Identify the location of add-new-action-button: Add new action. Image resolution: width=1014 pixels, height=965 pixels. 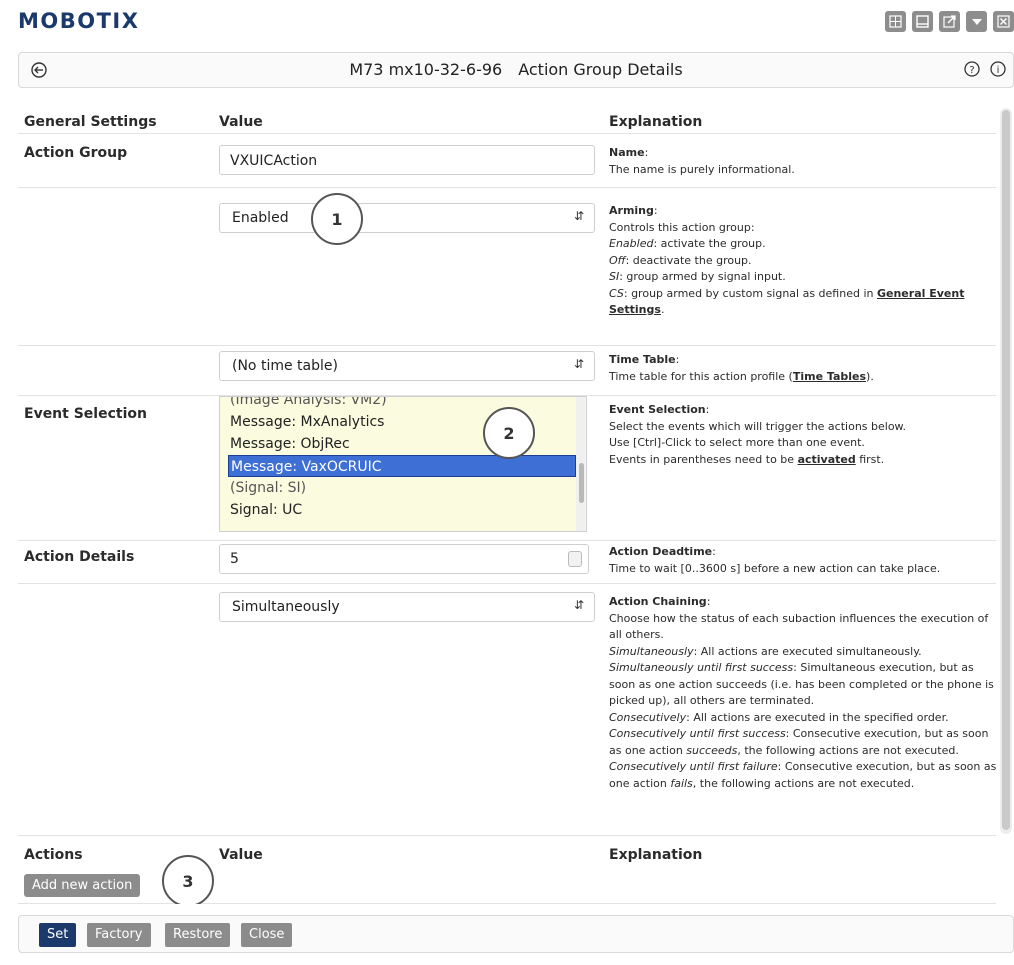
(82, 885).